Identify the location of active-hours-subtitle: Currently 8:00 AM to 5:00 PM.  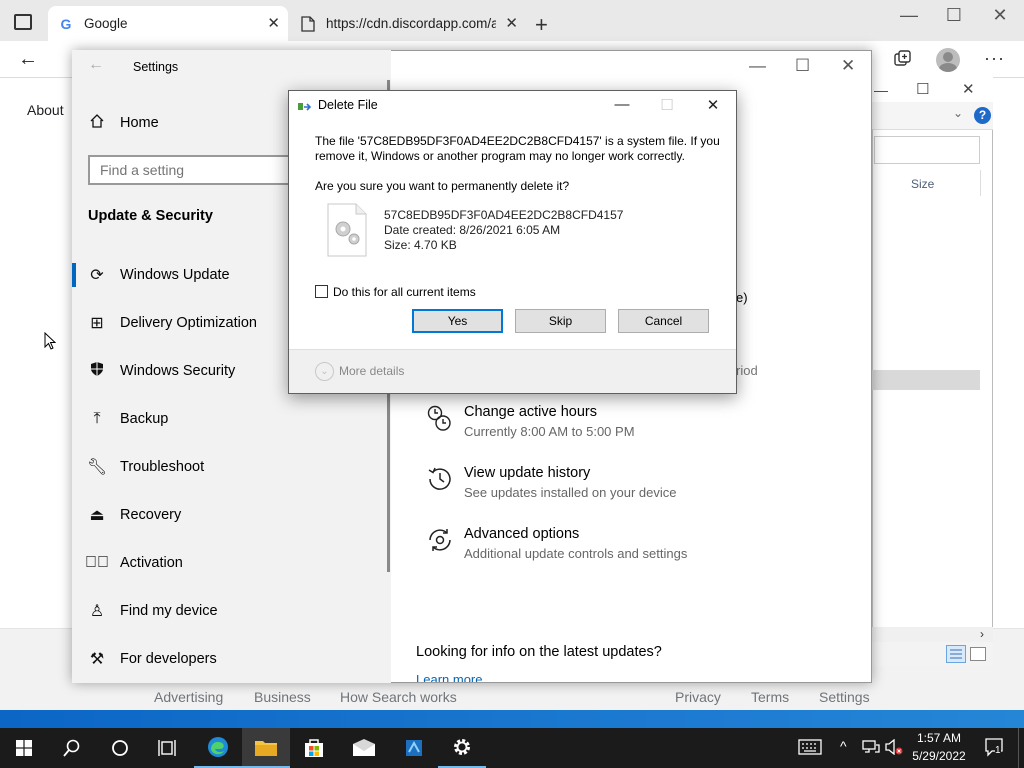
(549, 431).